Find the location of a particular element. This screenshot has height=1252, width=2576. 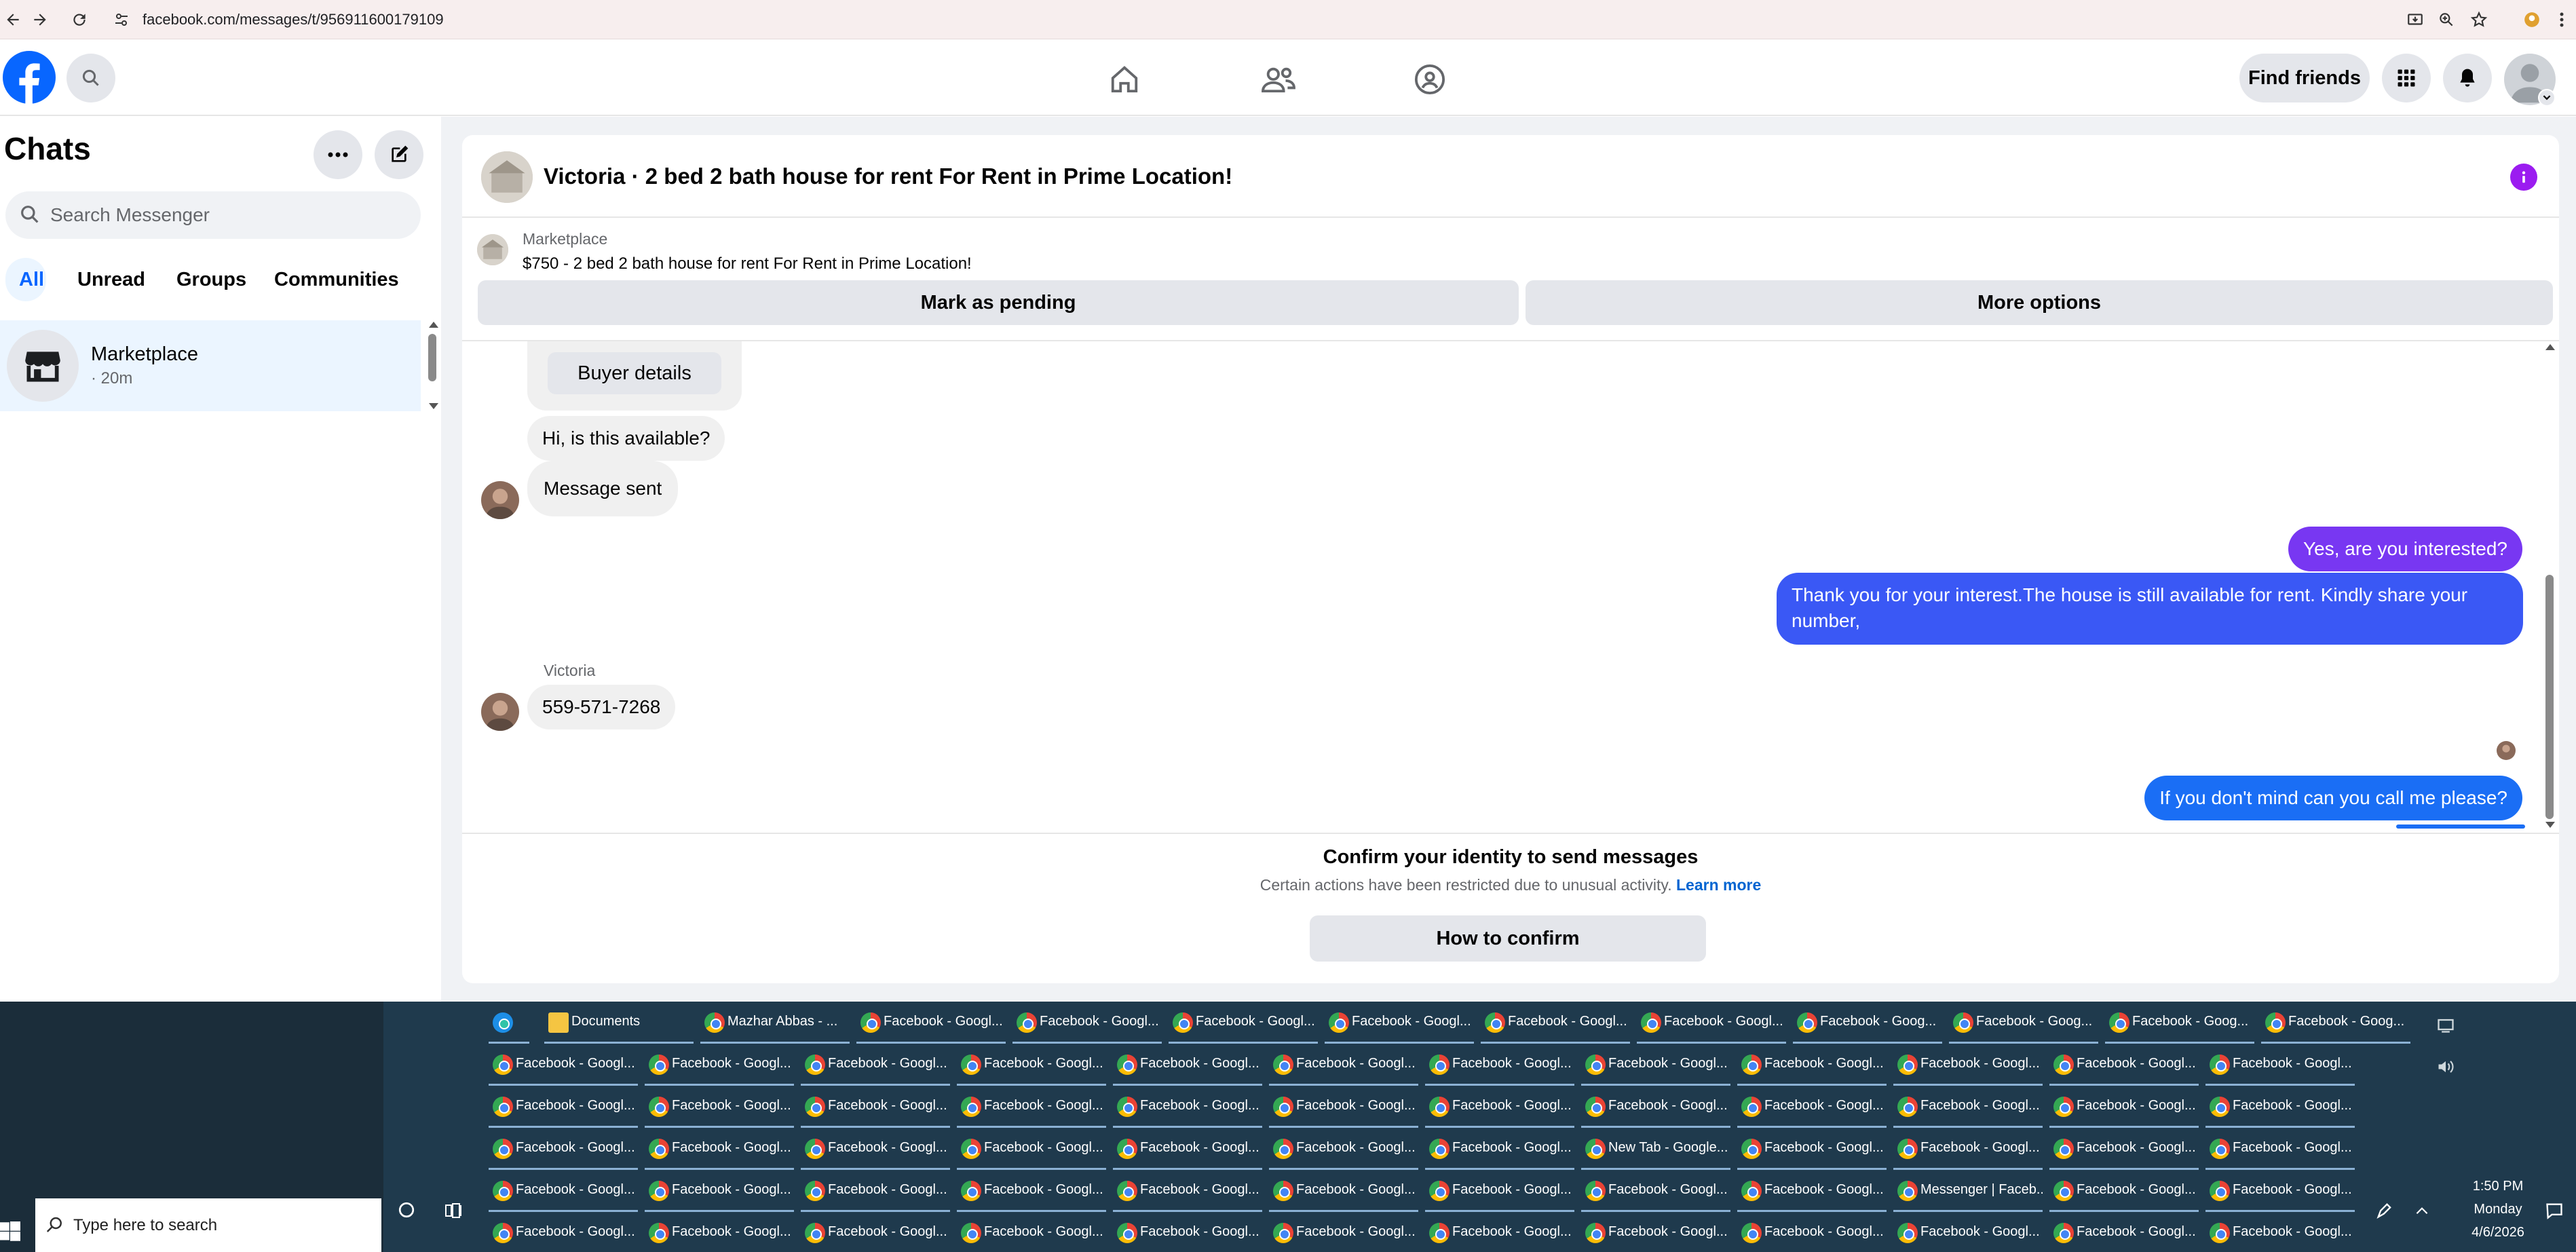

new-message-icon is located at coordinates (399, 154).